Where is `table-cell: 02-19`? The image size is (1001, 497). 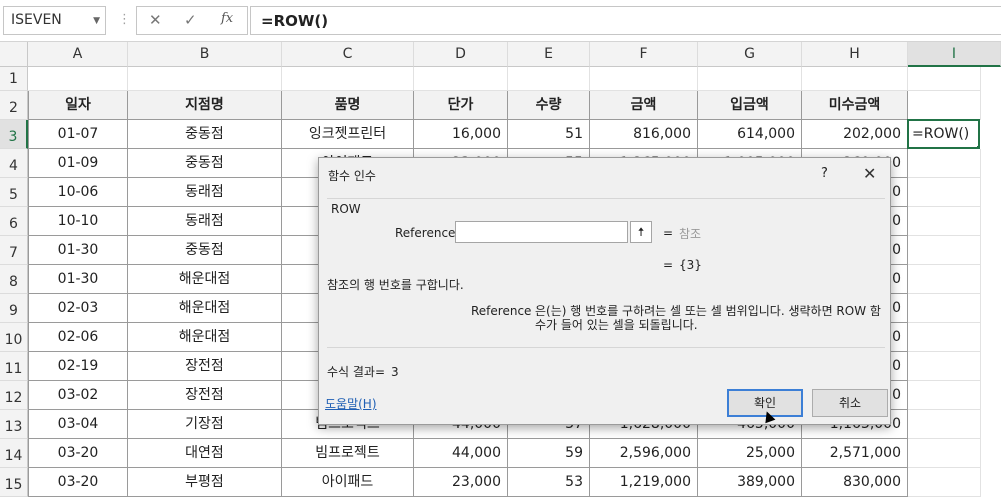 table-cell: 02-19 is located at coordinates (78, 366).